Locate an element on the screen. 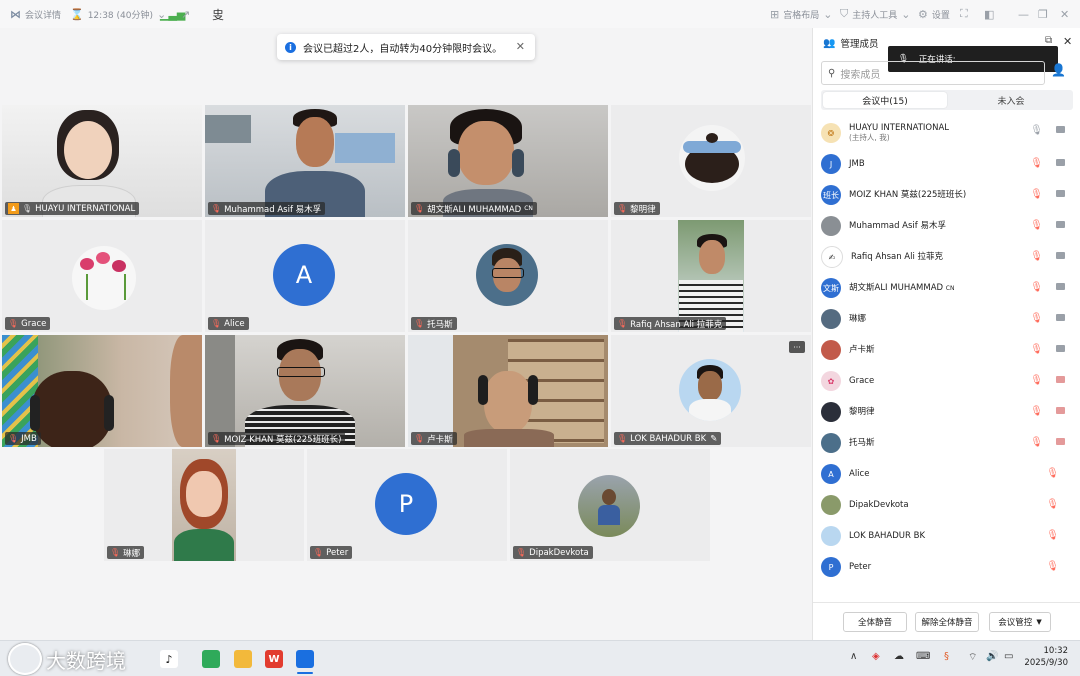 The height and width of the screenshot is (676, 1080). minimize-icon: — is located at coordinates (1023, 14).